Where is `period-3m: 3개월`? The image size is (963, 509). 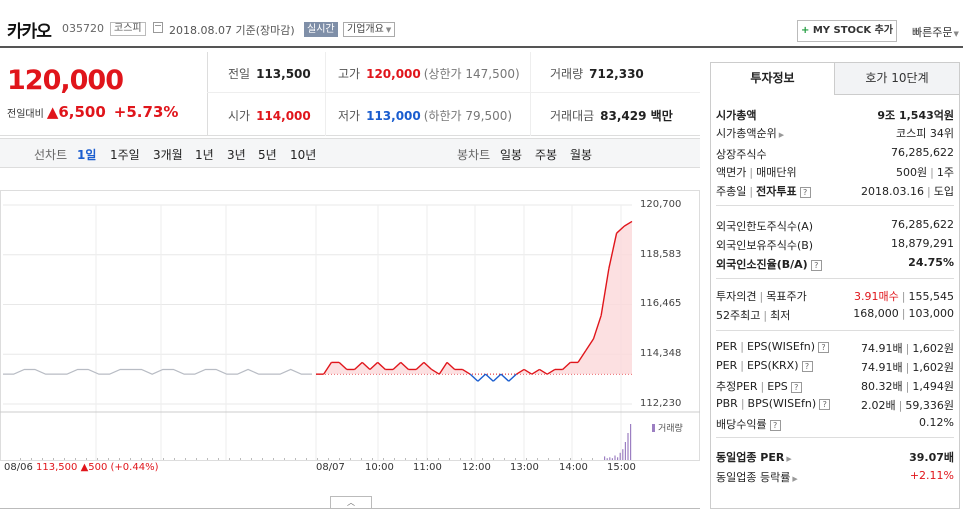
period-3m: 3개월 is located at coordinates (168, 154).